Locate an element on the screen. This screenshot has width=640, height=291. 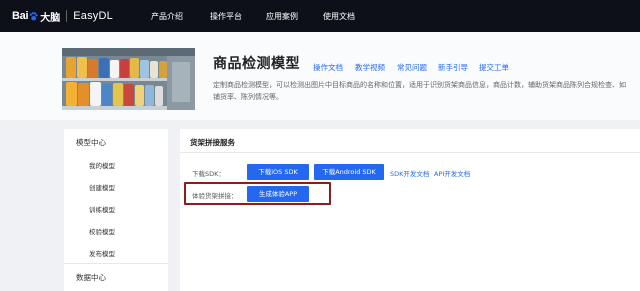
nav-platform: 操作平台 is located at coordinates (226, 17).